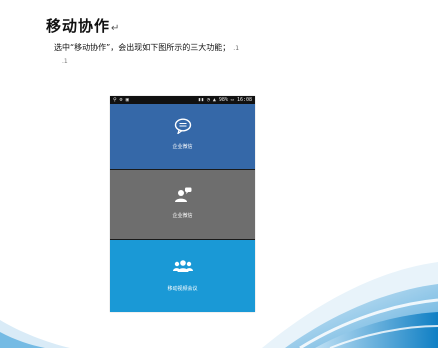  What do you see at coordinates (182, 276) in the screenshot?
I see `tile-mobile-video-conference: 移动视频会议` at bounding box center [182, 276].